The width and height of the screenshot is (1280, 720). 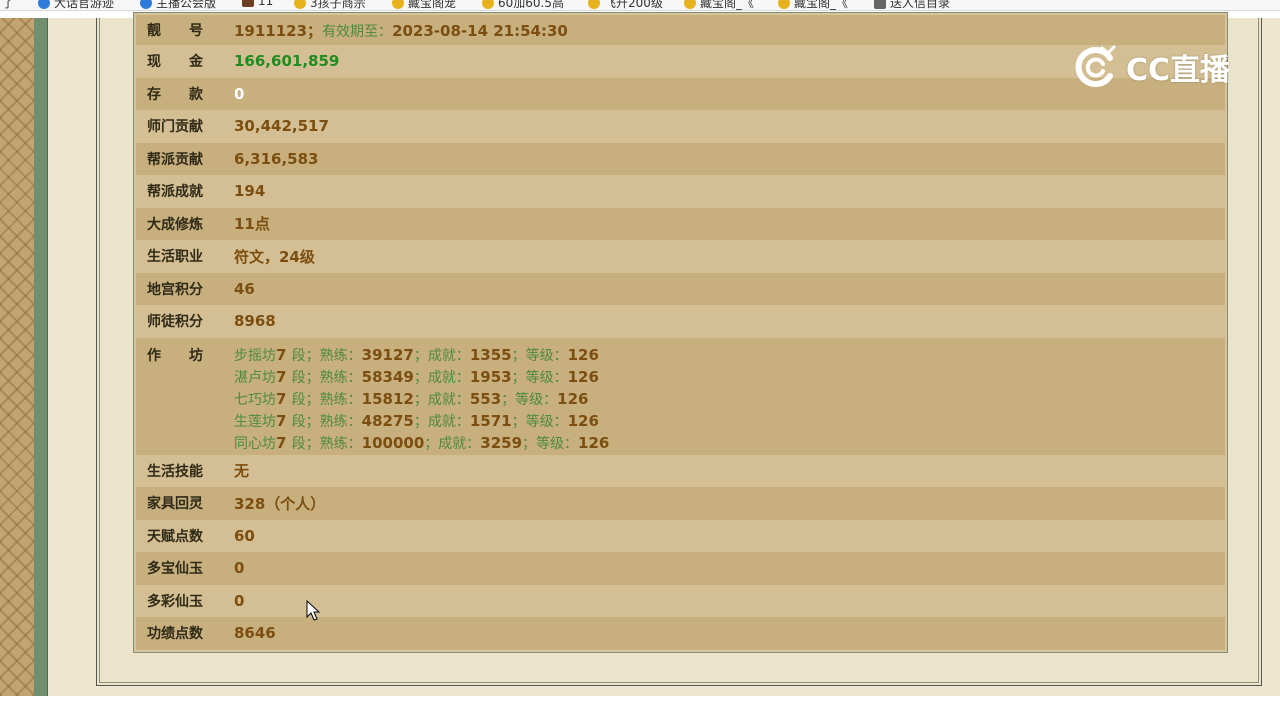 What do you see at coordinates (287, 61) in the screenshot?
I see `row-value: 166,601,859` at bounding box center [287, 61].